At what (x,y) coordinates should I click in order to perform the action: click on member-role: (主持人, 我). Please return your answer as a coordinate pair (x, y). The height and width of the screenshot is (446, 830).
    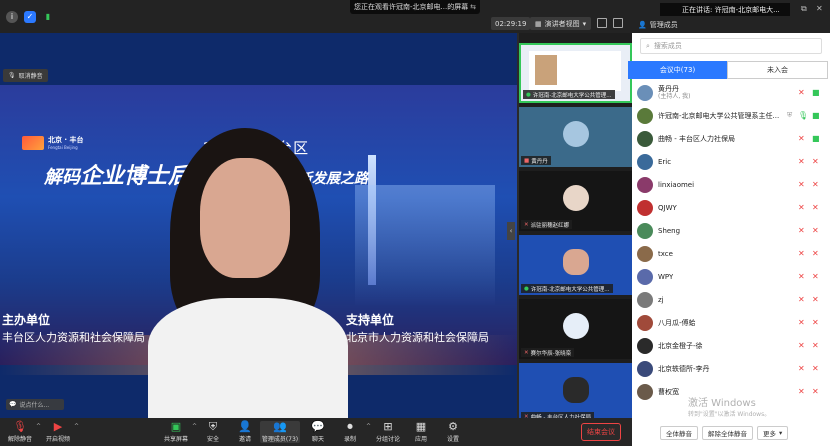
    Looking at the image, I should click on (674, 96).